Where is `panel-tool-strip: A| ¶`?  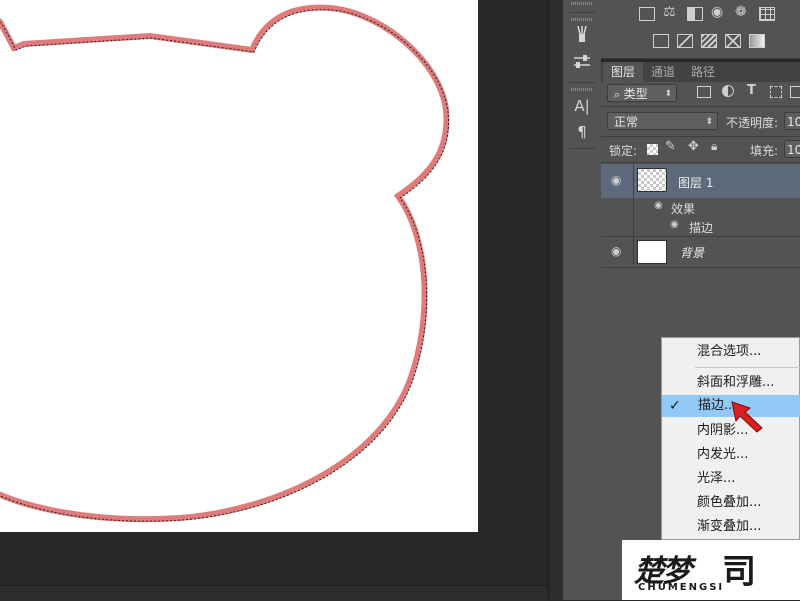
panel-tool-strip: A| ¶ is located at coordinates (582, 300).